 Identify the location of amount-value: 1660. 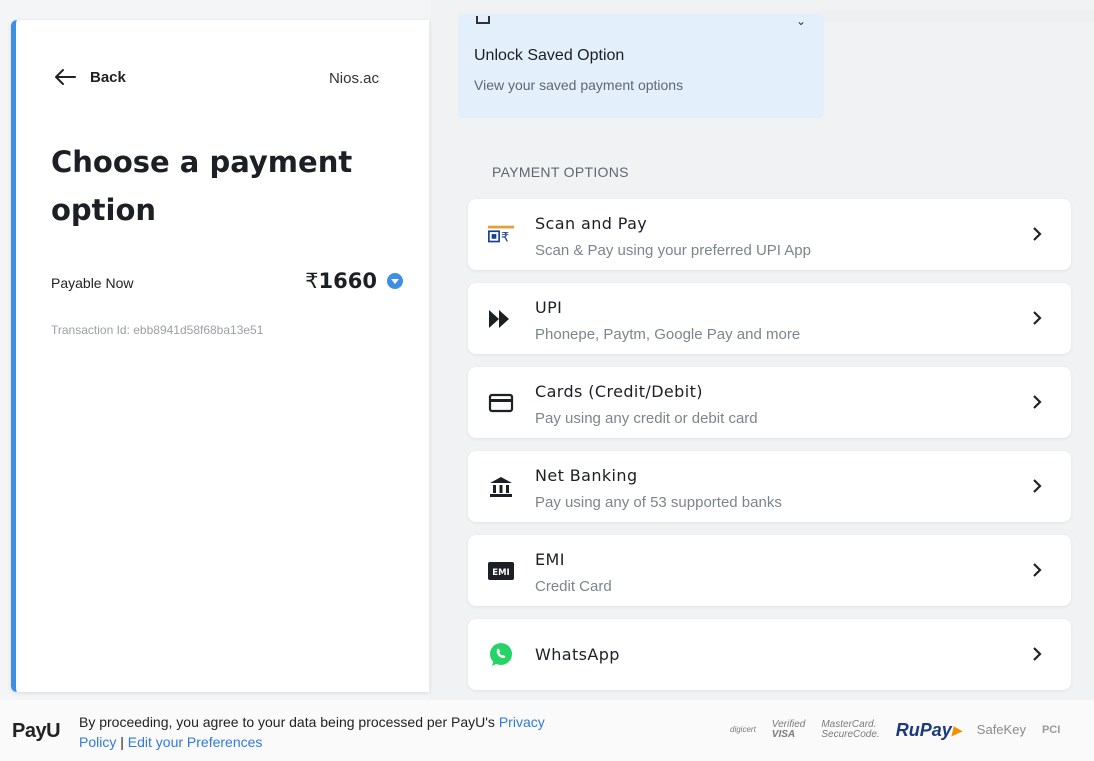
(347, 281).